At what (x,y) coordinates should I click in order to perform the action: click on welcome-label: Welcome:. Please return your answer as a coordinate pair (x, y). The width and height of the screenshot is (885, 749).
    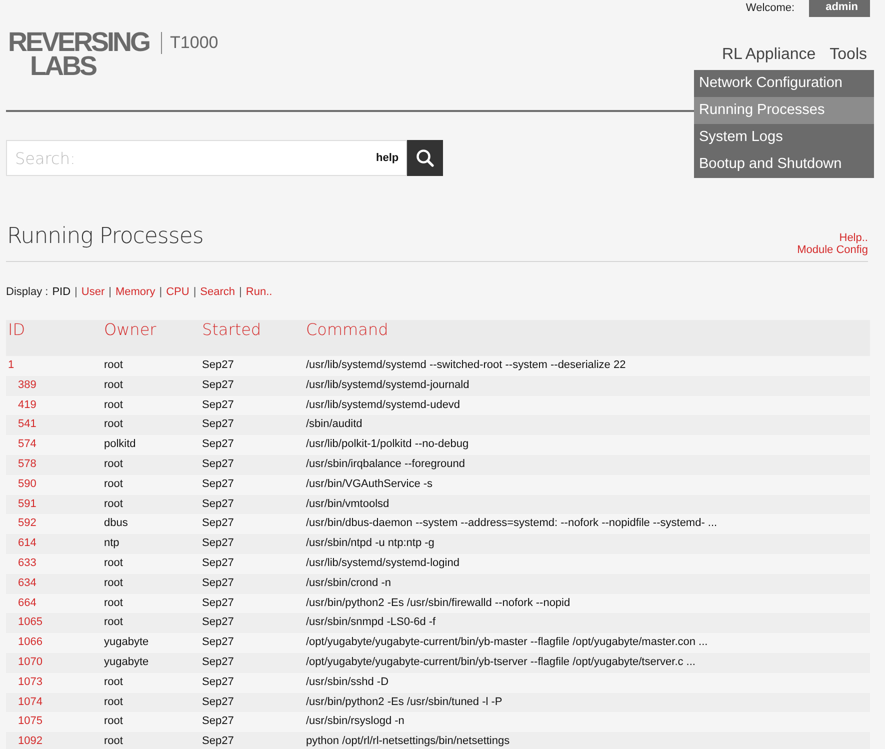
    Looking at the image, I should click on (770, 8).